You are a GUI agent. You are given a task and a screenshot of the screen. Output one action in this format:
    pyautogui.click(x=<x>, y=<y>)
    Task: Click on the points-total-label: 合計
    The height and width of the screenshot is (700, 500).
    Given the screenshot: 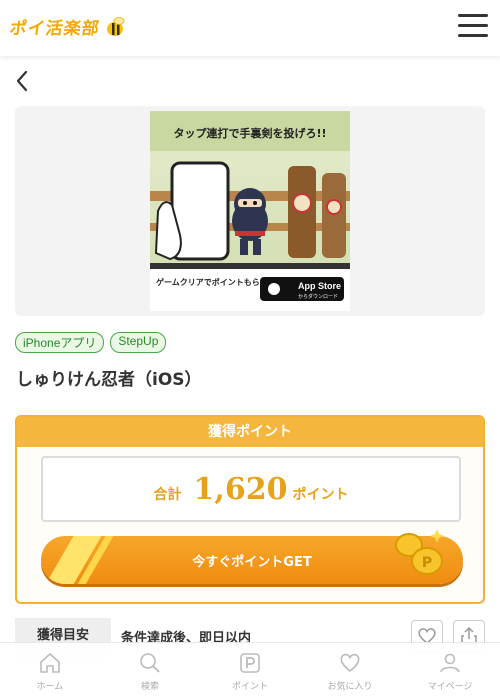 What is the action you would take?
    pyautogui.click(x=167, y=495)
    